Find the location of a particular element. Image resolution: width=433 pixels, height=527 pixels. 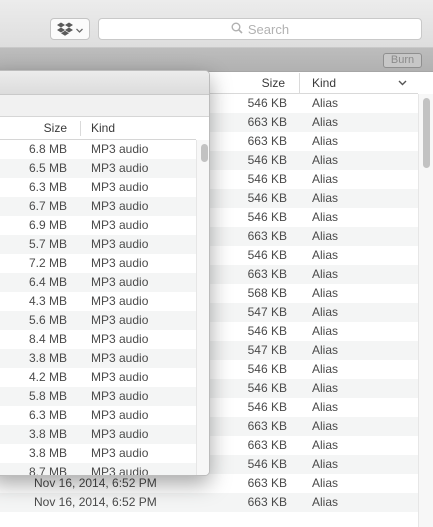

file-size: 6.5 MB is located at coordinates (47, 168).